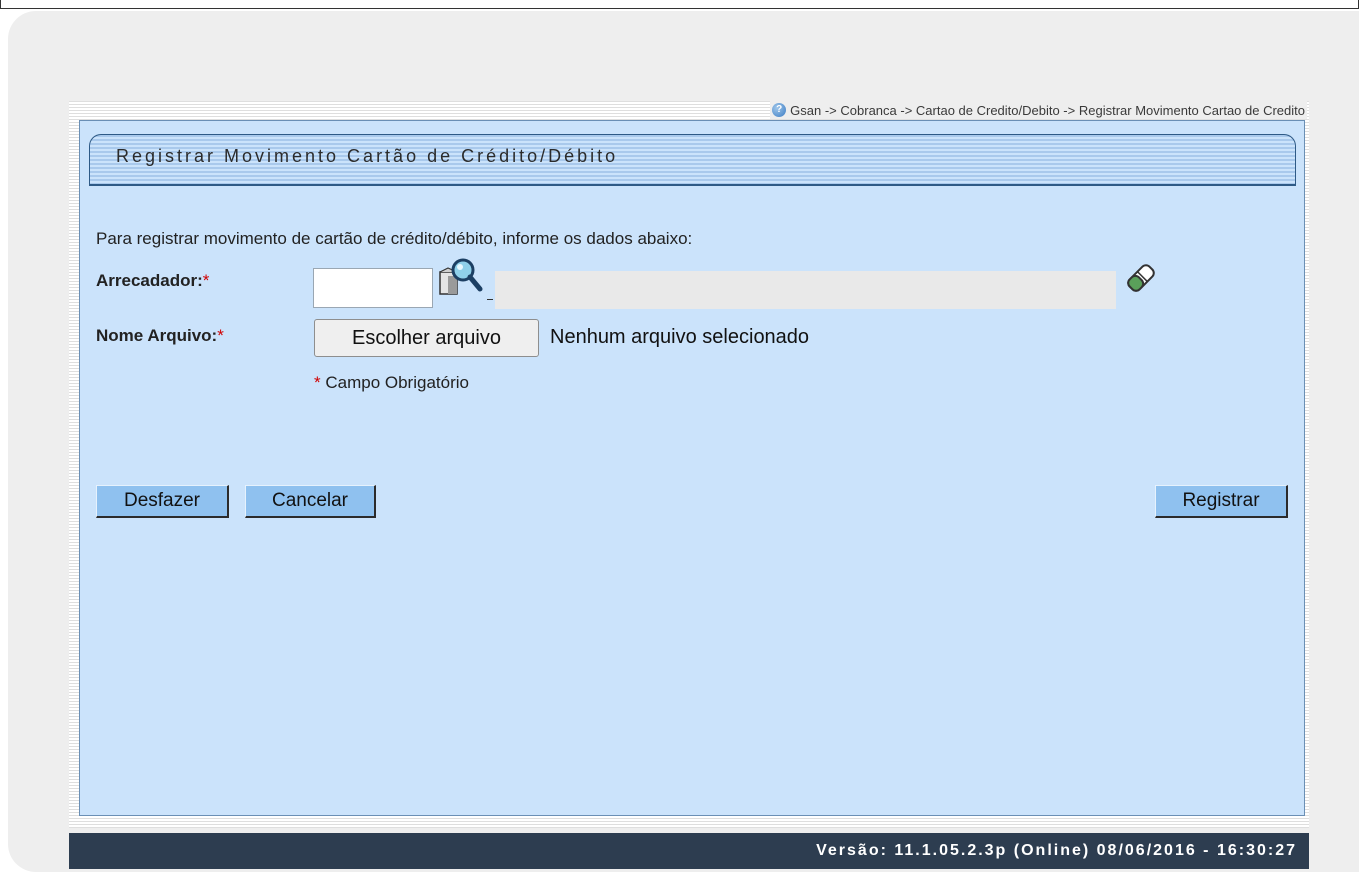  I want to click on nome-arquivo-label: Nome Arquivo:*, so click(160, 336).